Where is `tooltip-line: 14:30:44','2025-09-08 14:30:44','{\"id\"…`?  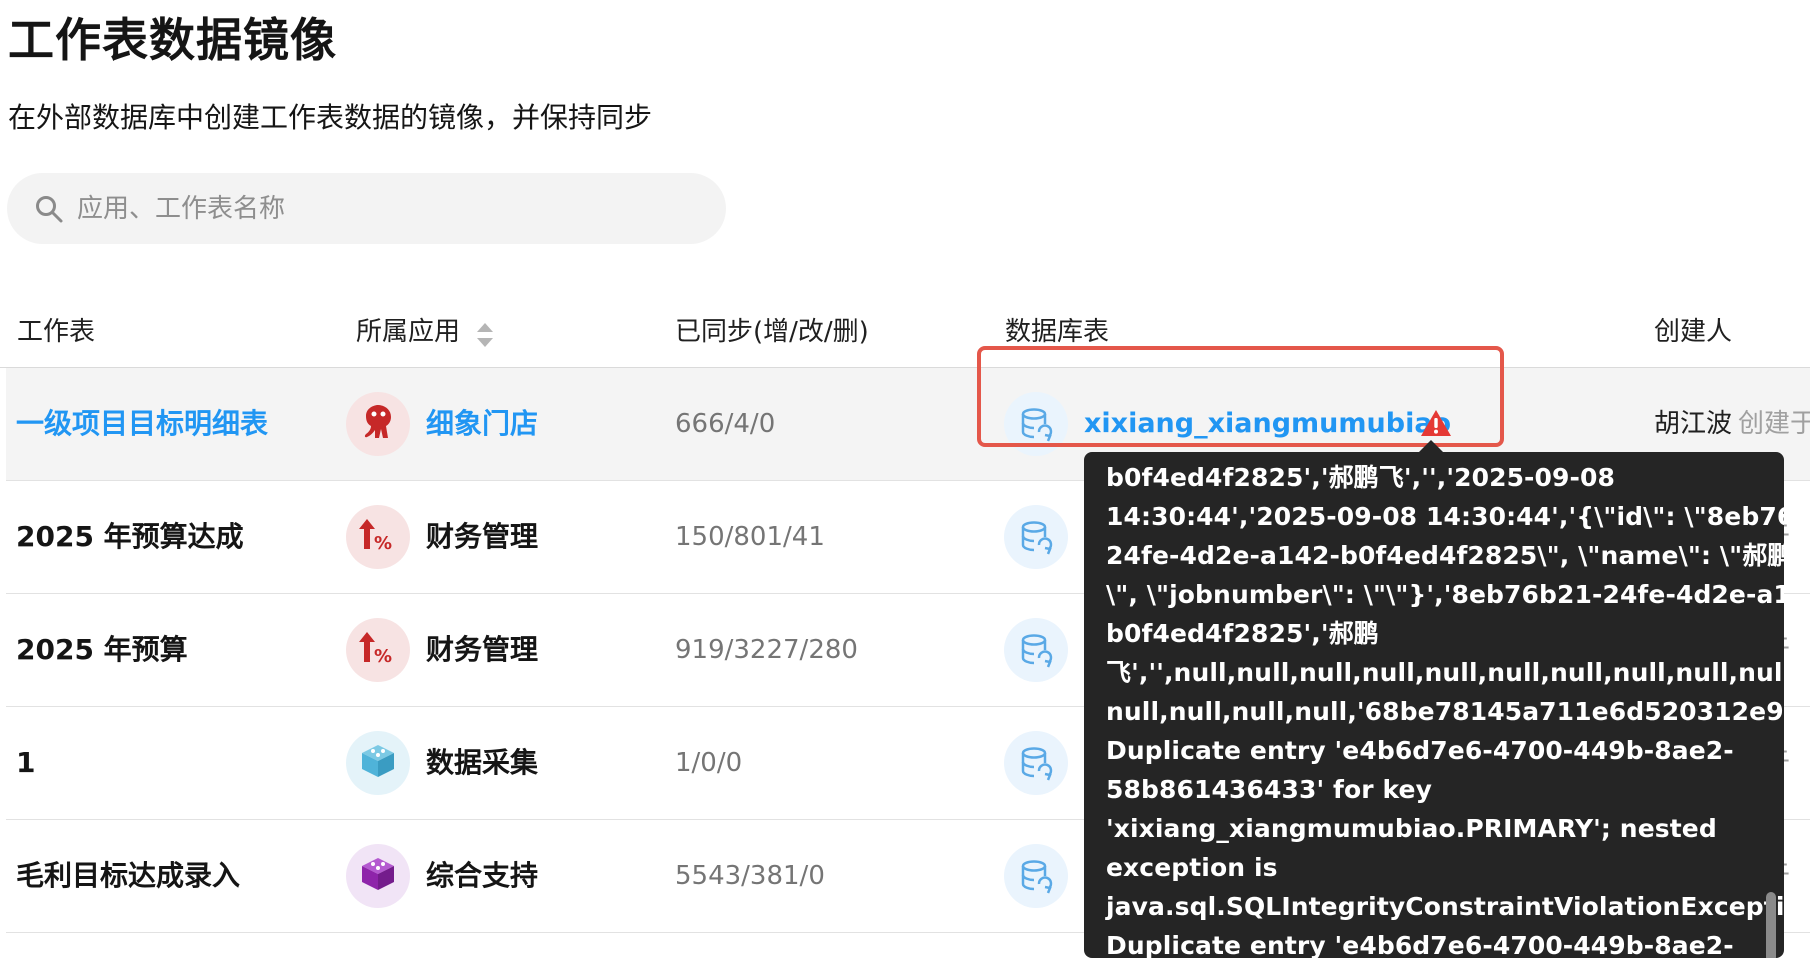
tooltip-line: 14:30:44','2025-09-08 14:30:44','{\"id\"… is located at coordinates (1445, 516).